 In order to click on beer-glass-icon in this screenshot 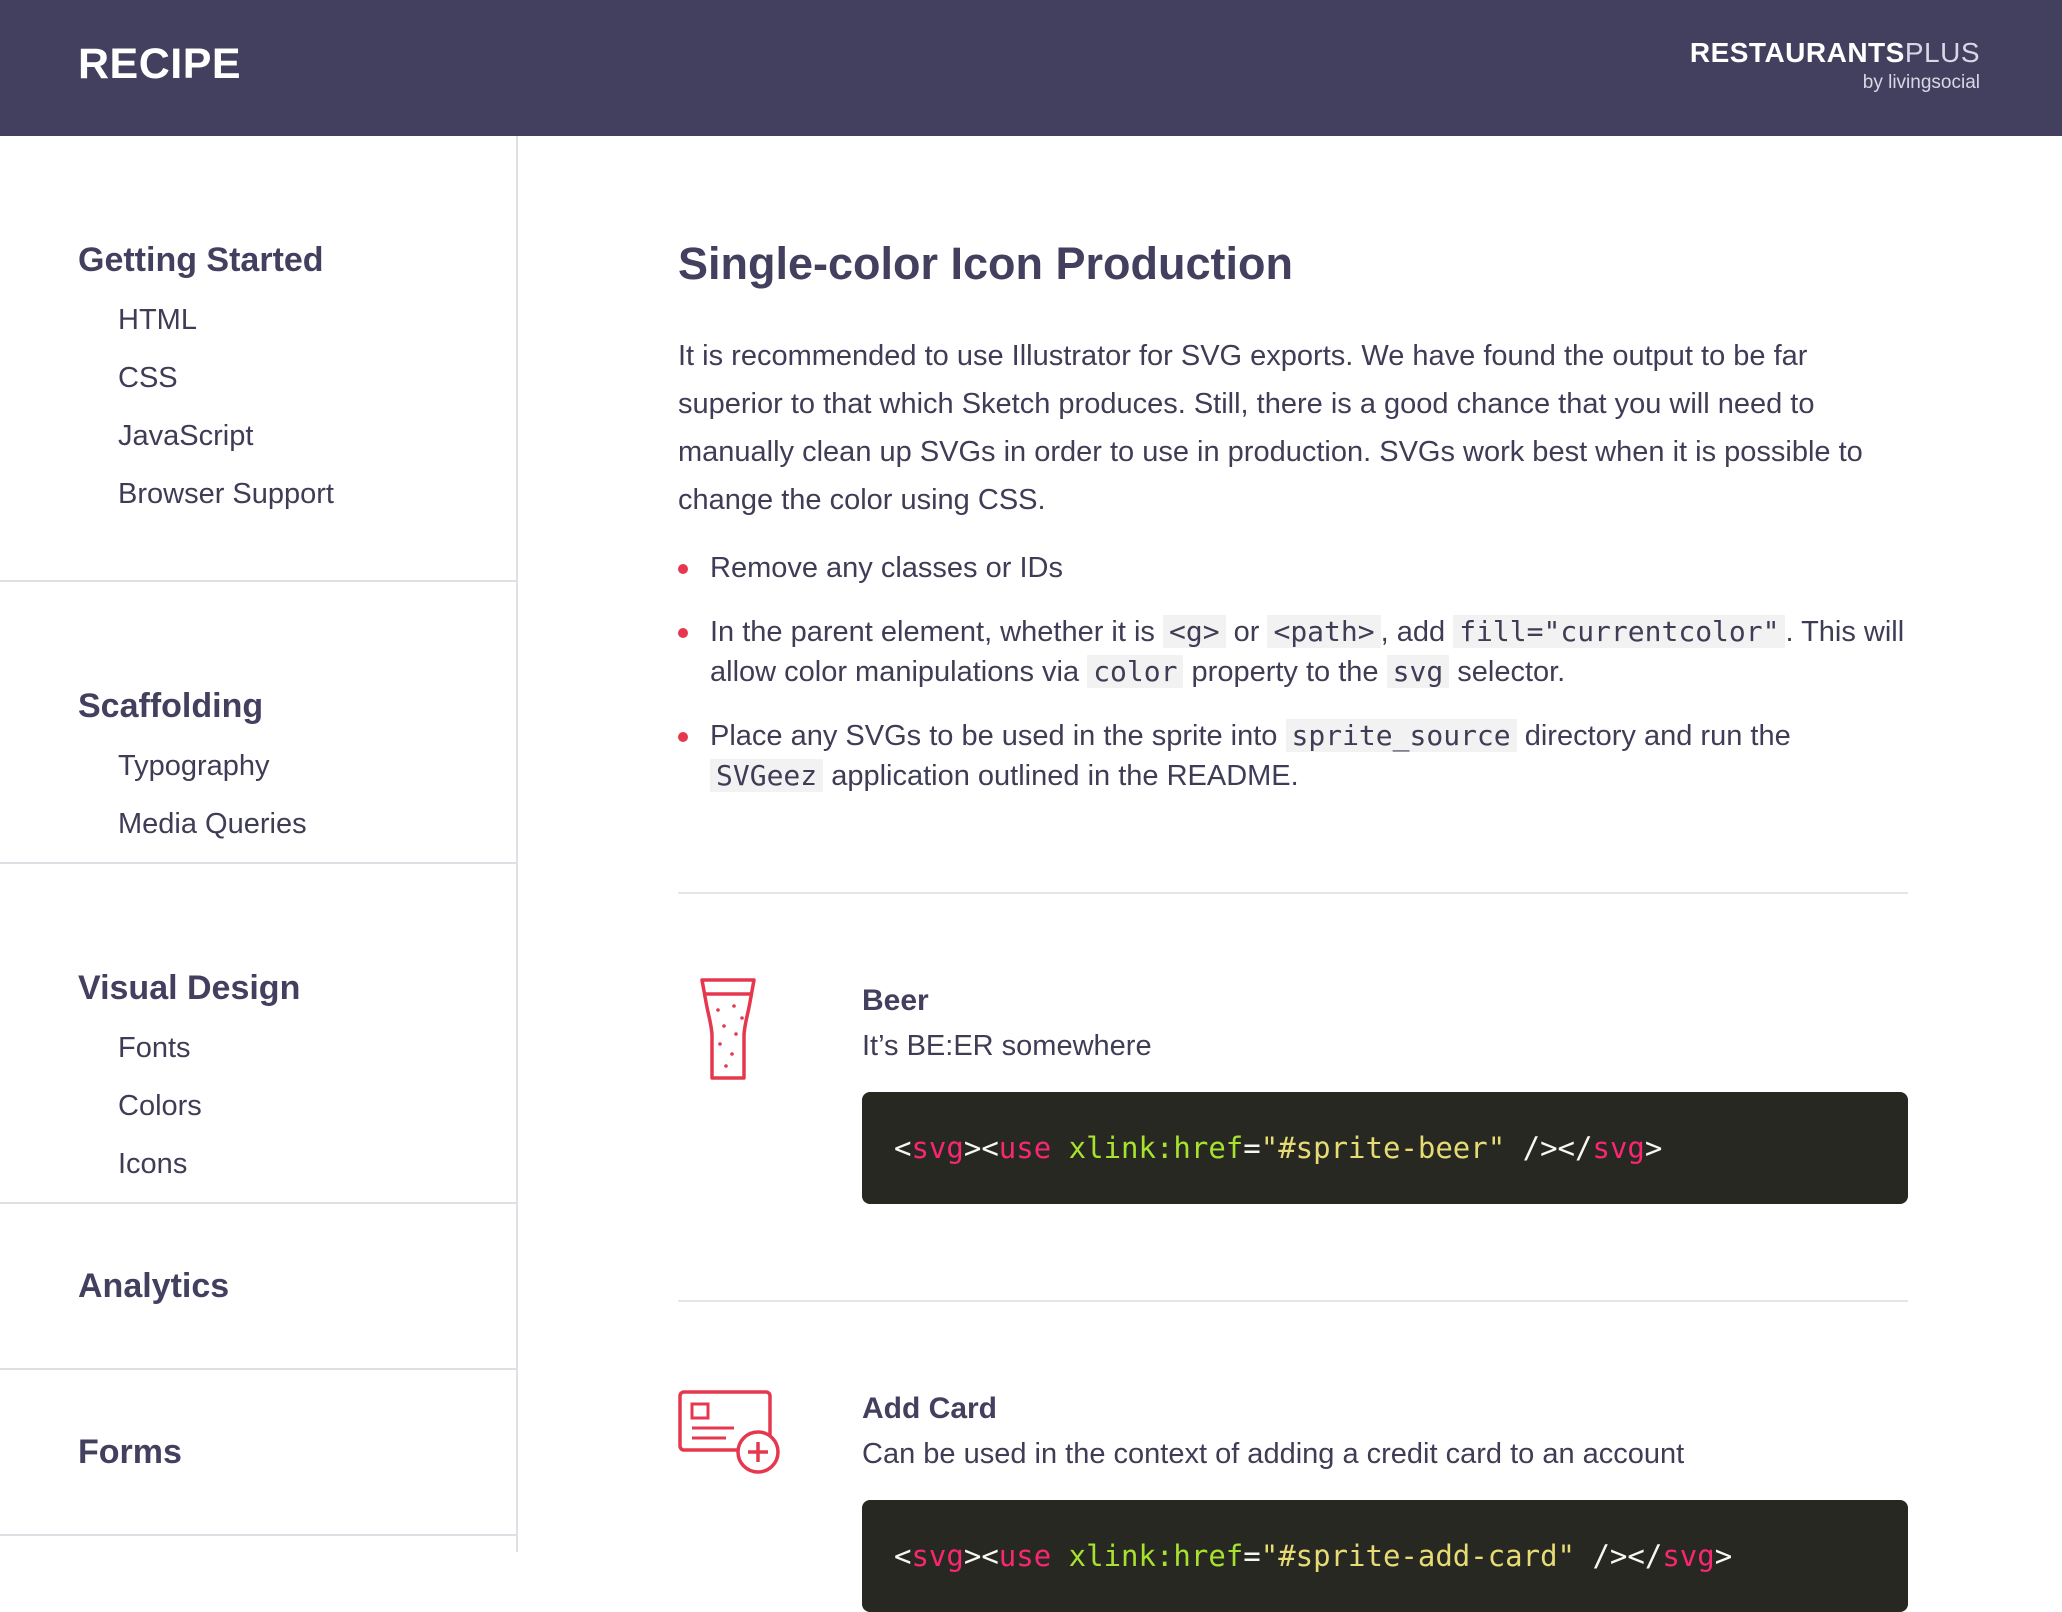, I will do `click(728, 1029)`.